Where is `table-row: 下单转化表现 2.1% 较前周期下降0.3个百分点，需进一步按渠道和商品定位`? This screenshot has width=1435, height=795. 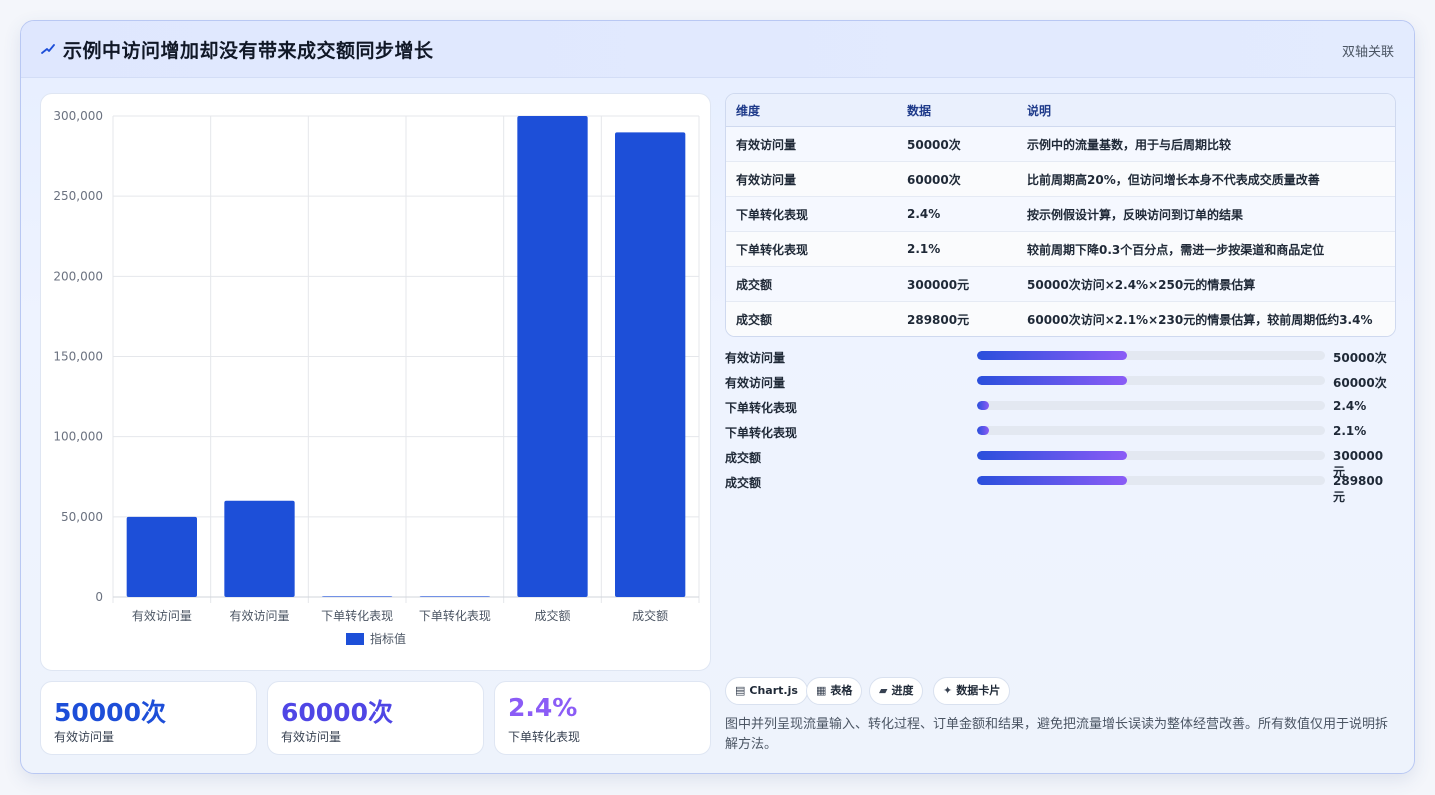
table-row: 下单转化表现 2.1% 较前周期下降0.3个百分点，需进一步按渠道和商品定位 is located at coordinates (1060, 249).